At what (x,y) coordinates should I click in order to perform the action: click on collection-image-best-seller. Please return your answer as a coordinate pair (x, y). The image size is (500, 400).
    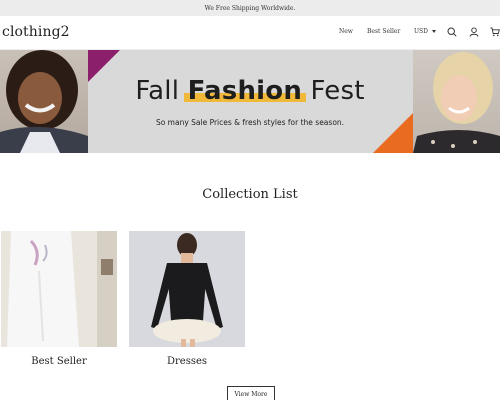
    Looking at the image, I should click on (59, 289).